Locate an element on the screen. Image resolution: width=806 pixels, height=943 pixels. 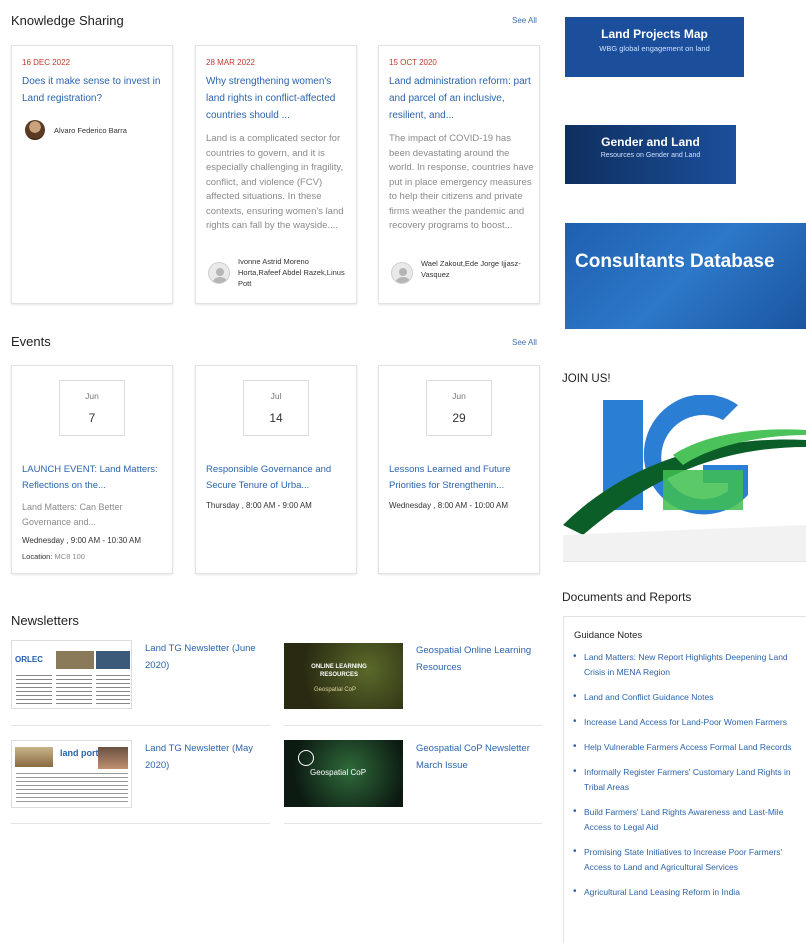
banner-title: Consultants Database is located at coordinates (675, 261).